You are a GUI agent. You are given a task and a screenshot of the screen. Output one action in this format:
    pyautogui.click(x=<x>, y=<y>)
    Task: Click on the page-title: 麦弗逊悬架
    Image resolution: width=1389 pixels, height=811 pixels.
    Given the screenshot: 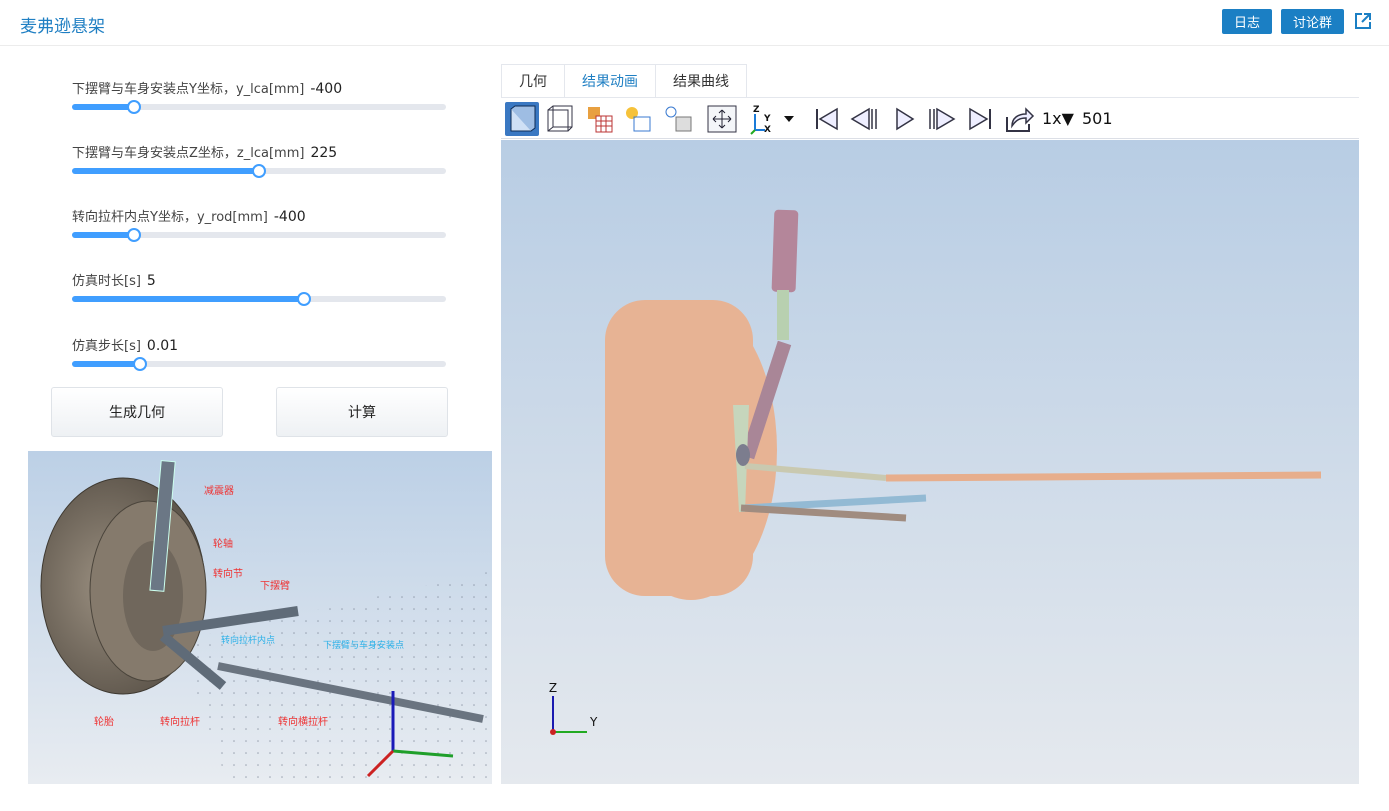 What is the action you would take?
    pyautogui.click(x=62, y=27)
    